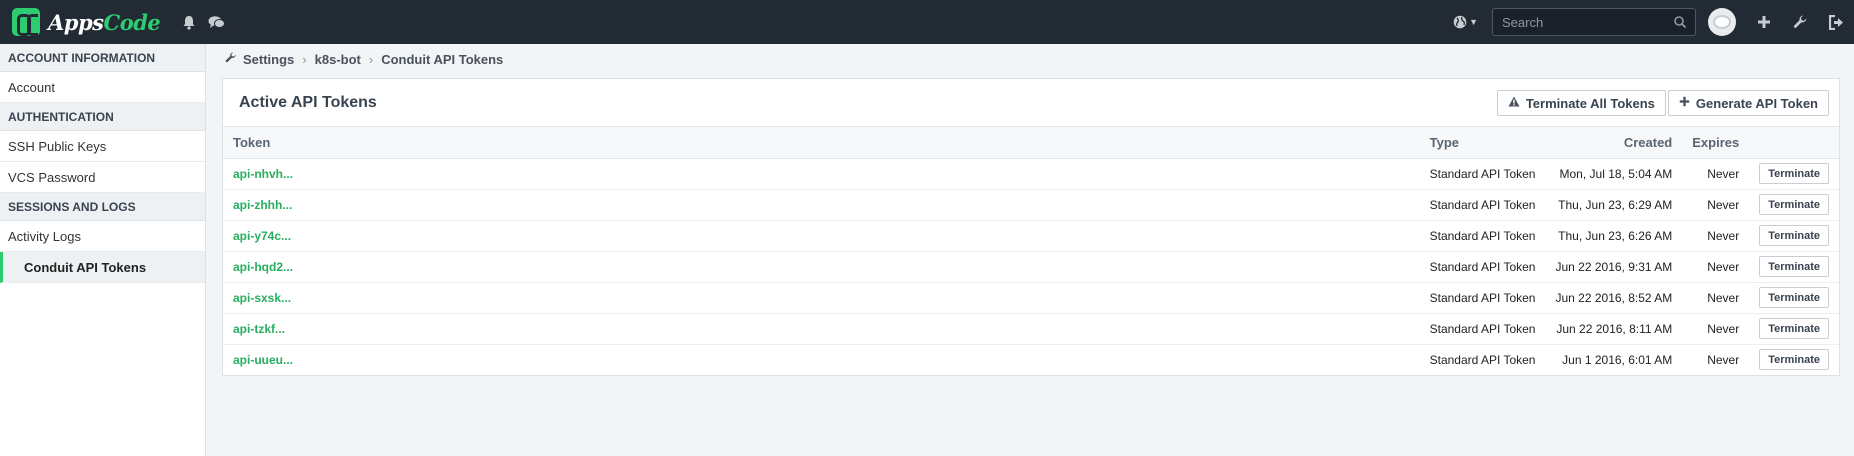 The height and width of the screenshot is (456, 1854). I want to click on token-created: Jun 1 2016, 6:01 AM, so click(1617, 359).